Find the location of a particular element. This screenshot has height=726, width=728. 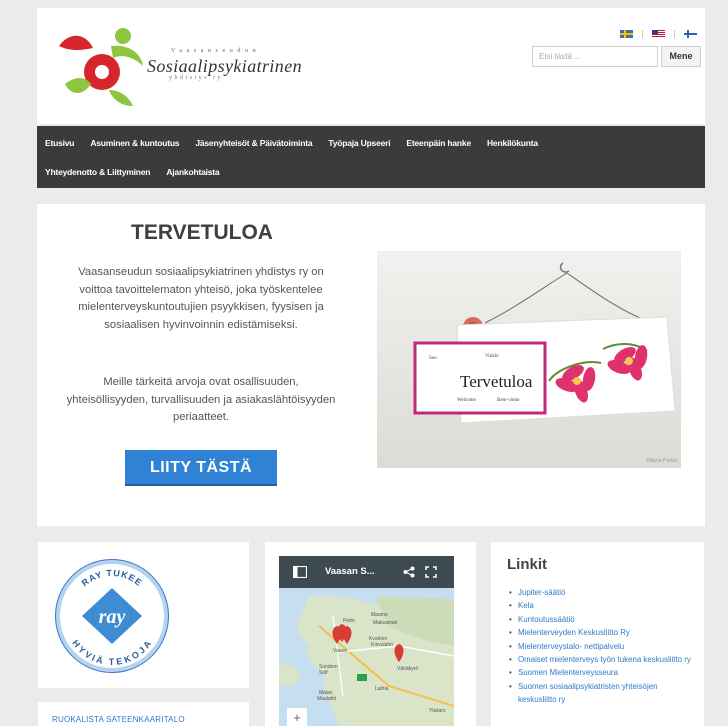

welcome-sign-illustration: Tervetuloa Soo Vinkki Welcome Bem-vindo is located at coordinates (544, 343).